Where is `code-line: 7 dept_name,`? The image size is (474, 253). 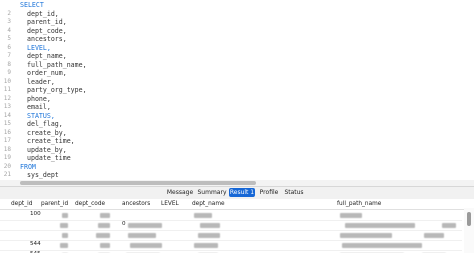 code-line: 7 dept_name, is located at coordinates (237, 56).